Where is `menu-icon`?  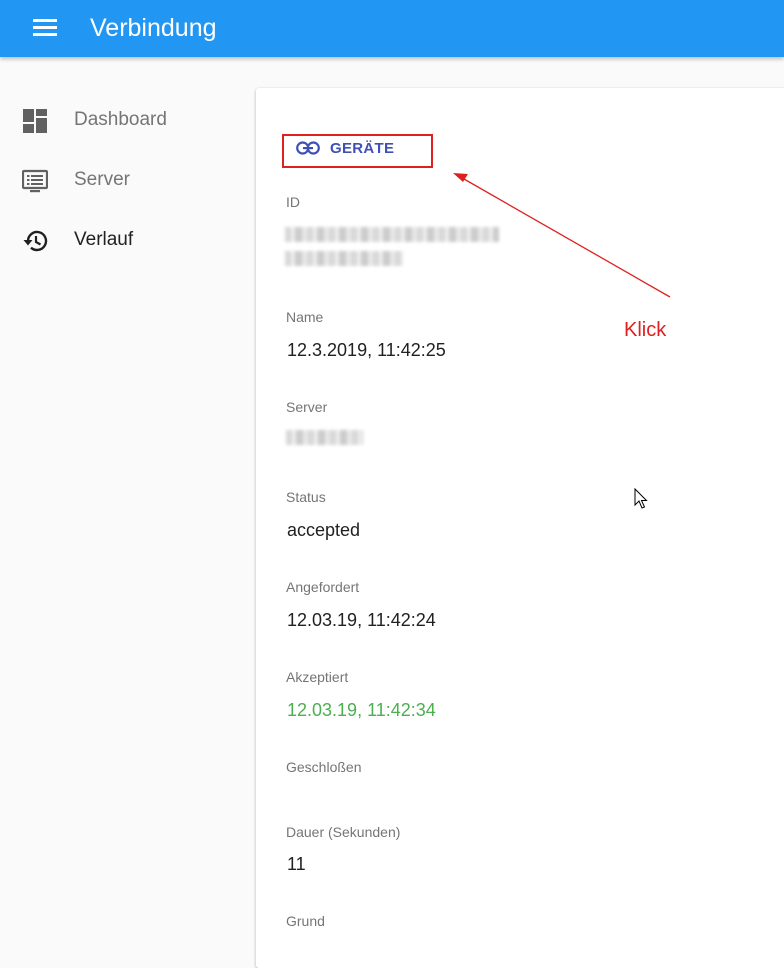 menu-icon is located at coordinates (45, 27).